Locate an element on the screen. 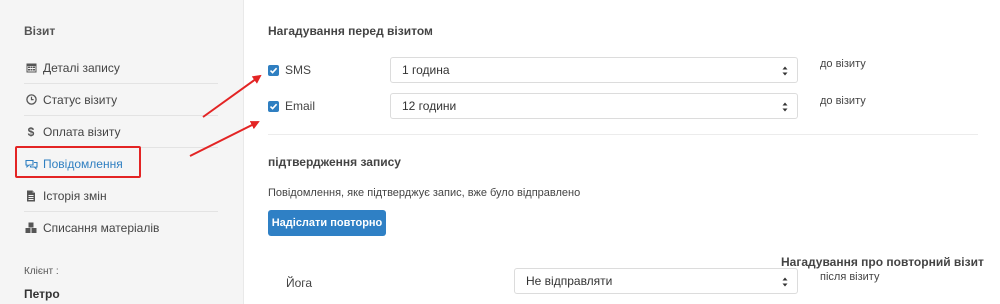 This screenshot has height=304, width=1000. sidebar-item-materials: Списання матеріалів is located at coordinates (121, 228).